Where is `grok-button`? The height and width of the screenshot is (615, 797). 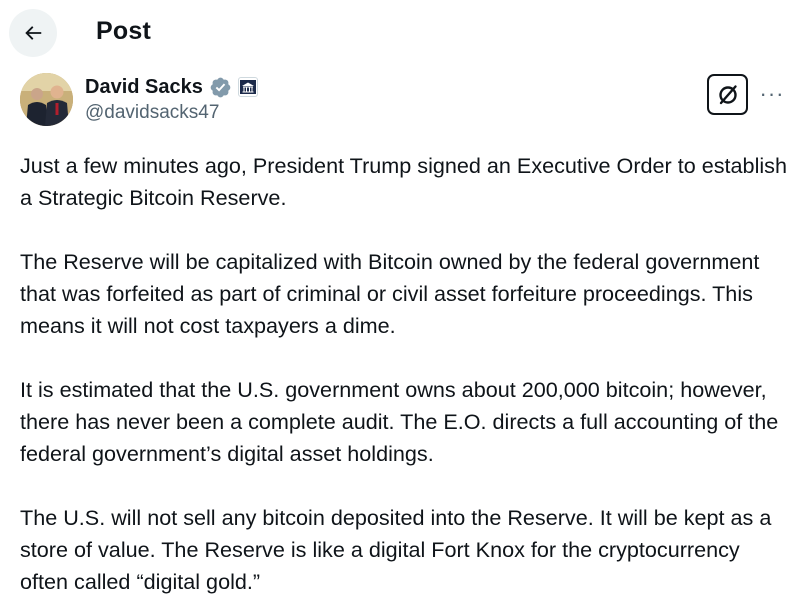
grok-button is located at coordinates (727, 94).